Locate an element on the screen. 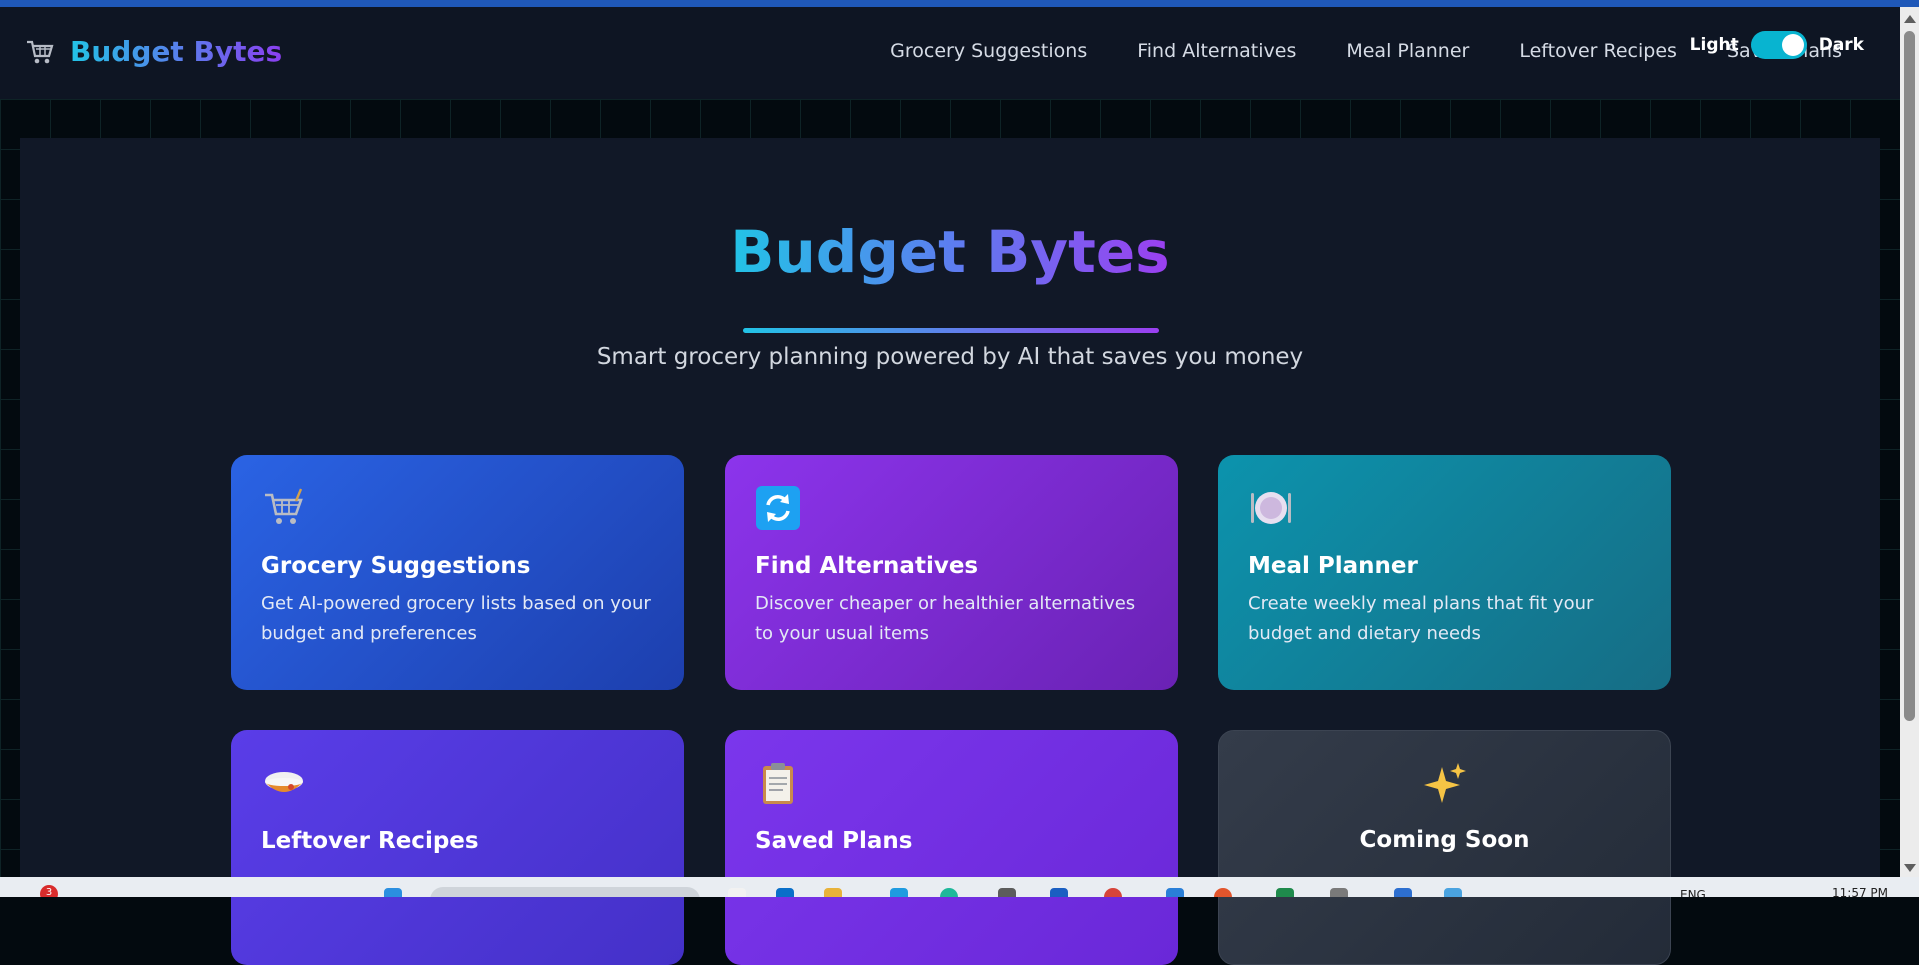 The height and width of the screenshot is (965, 1919). os-taskbar: 3 ENG 11:57 PM is located at coordinates (959, 887).